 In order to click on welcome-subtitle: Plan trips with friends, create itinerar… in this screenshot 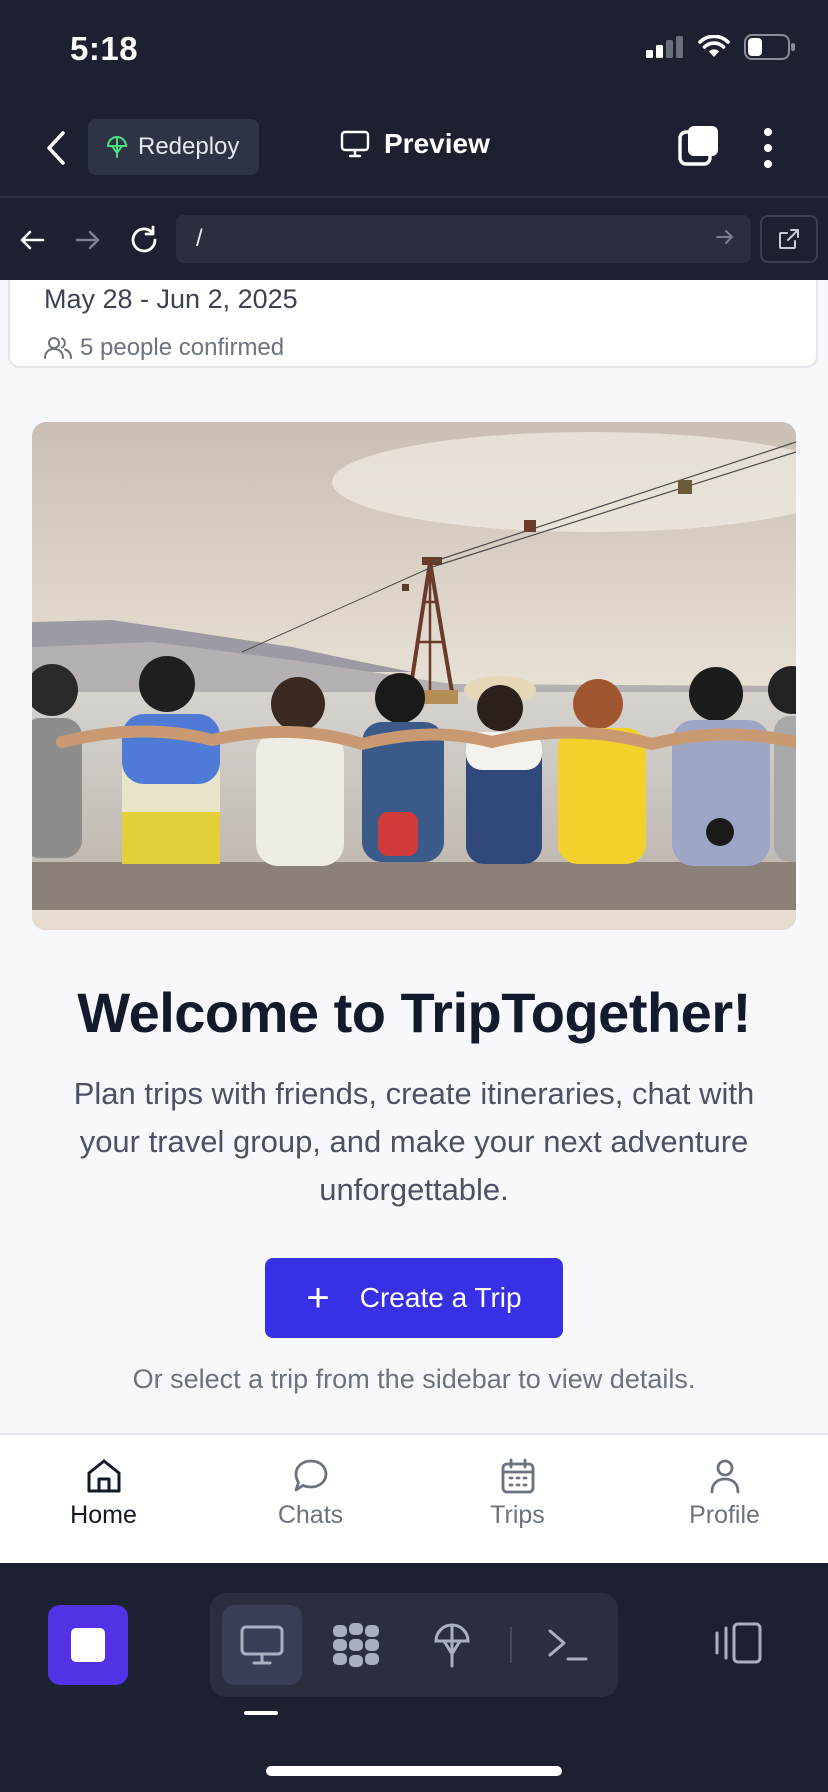, I will do `click(414, 1141)`.